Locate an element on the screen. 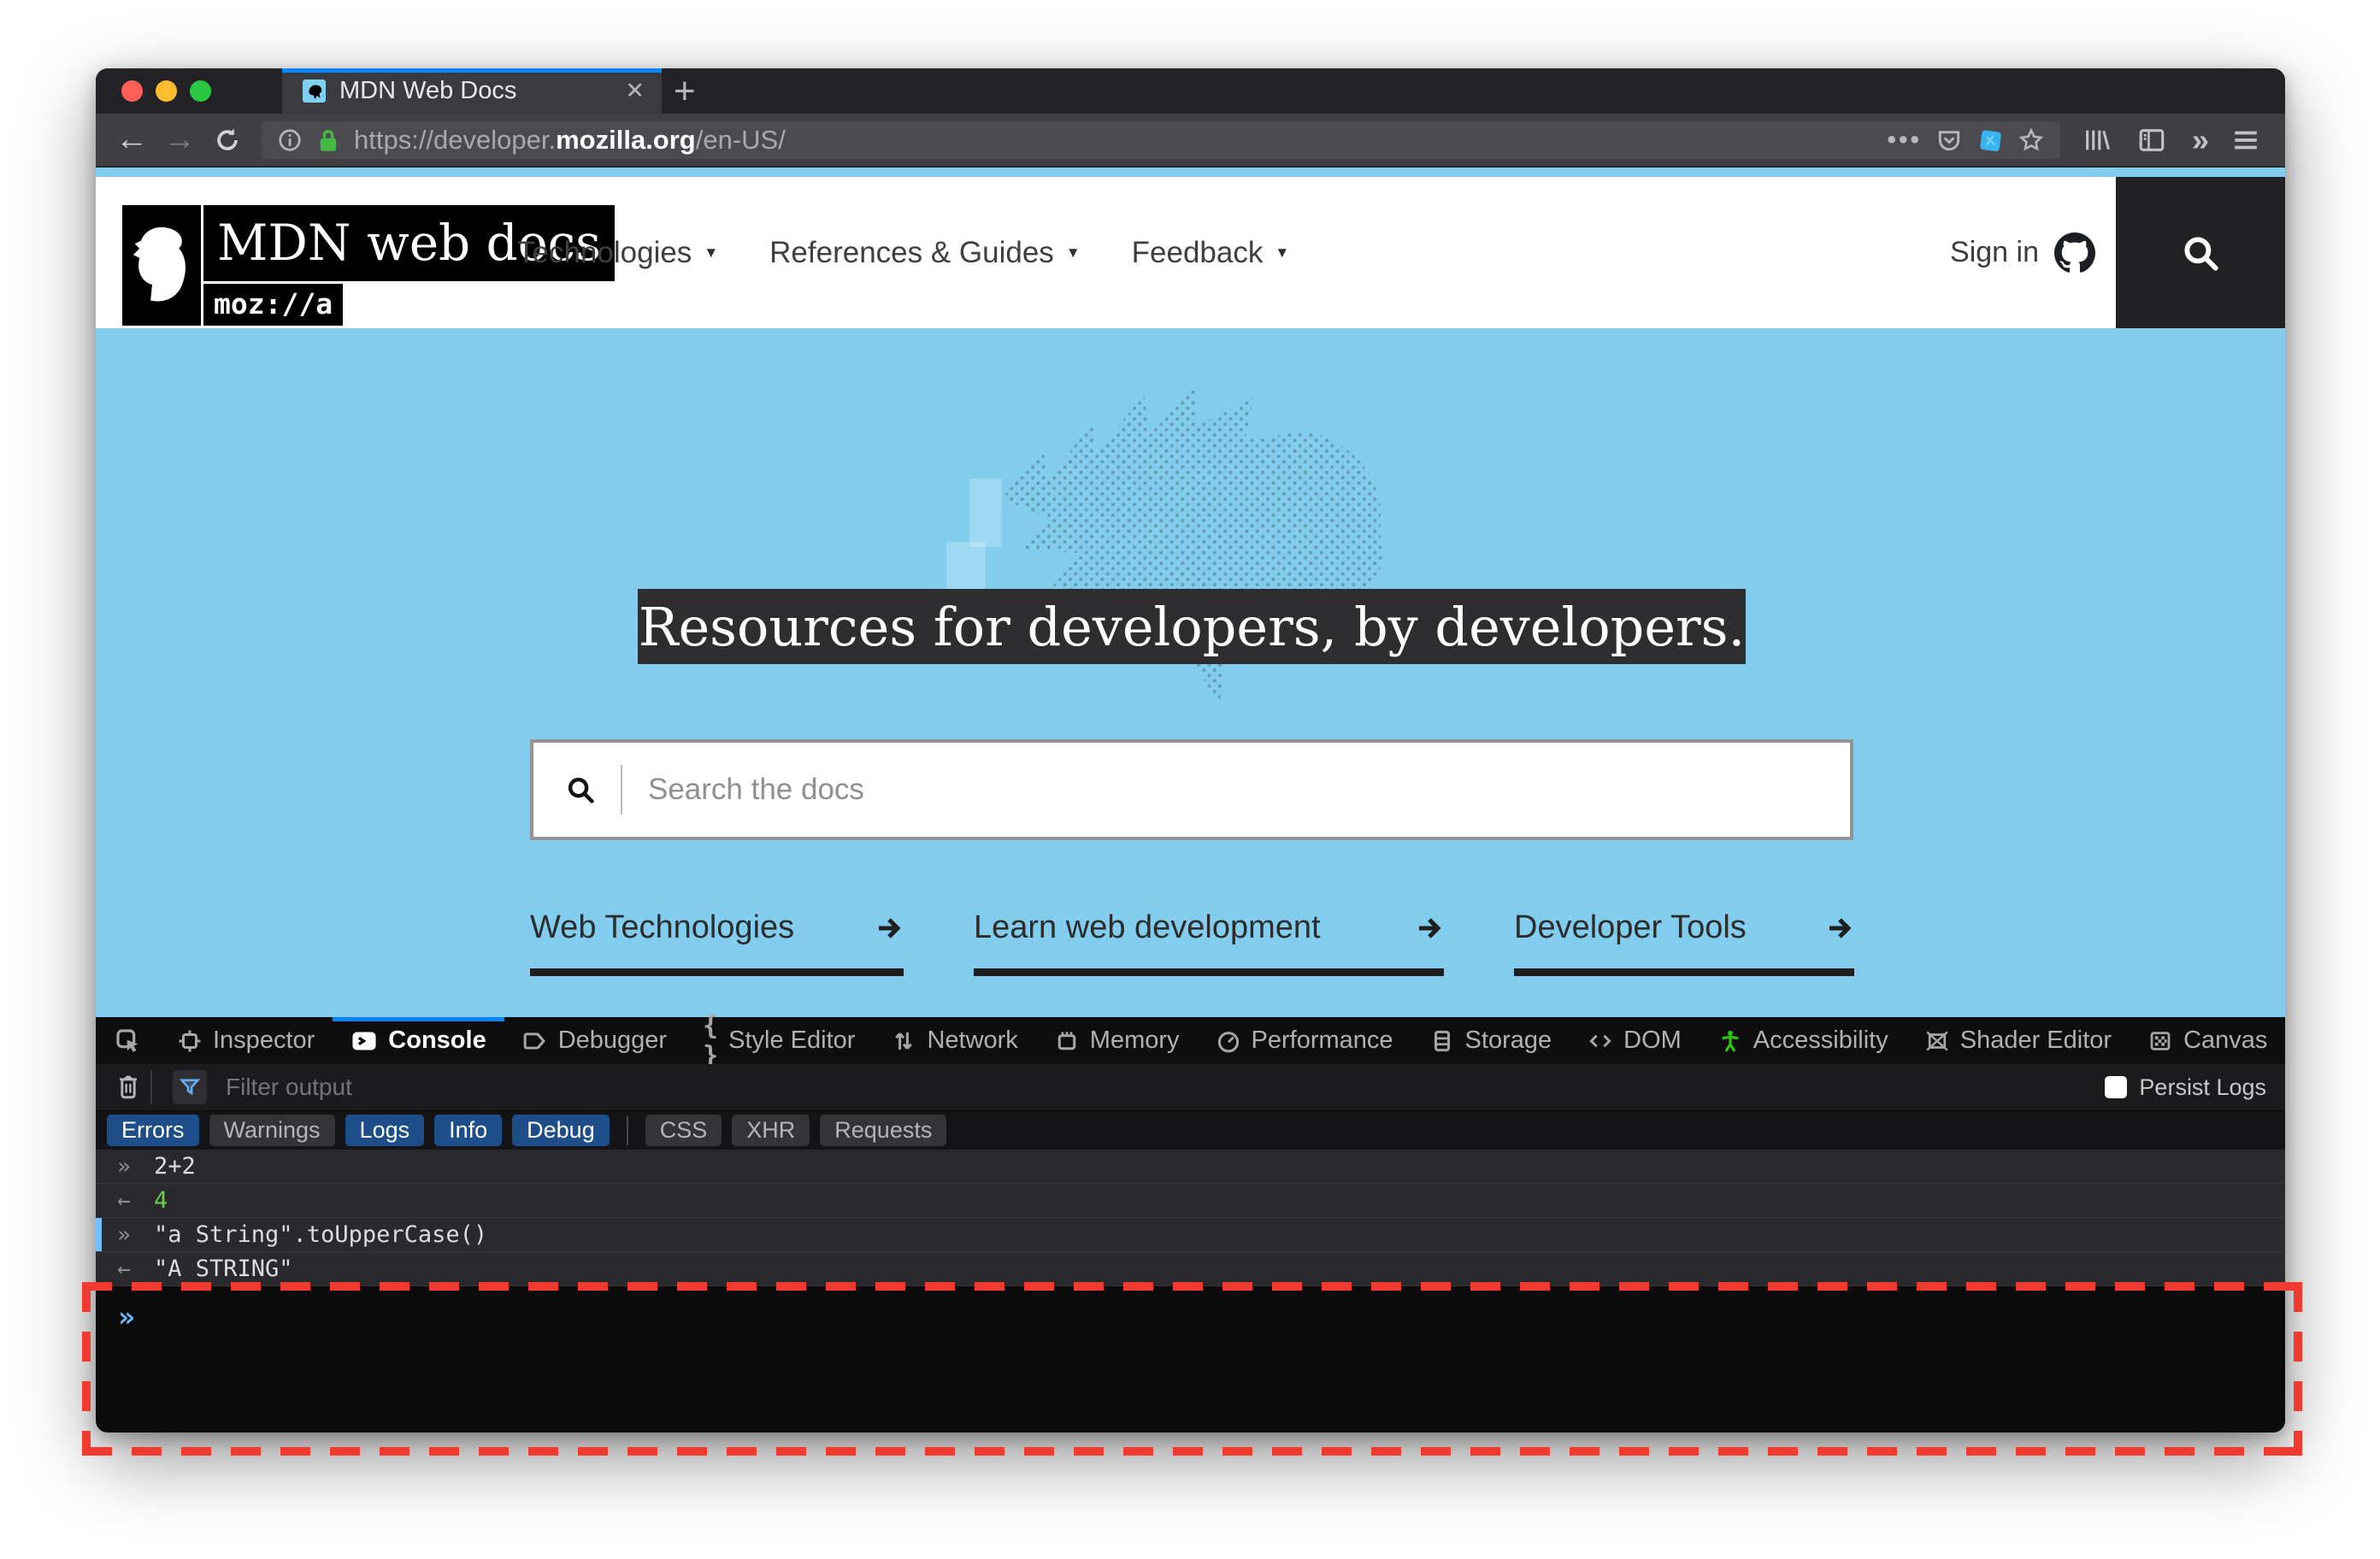 This screenshot has height=1559, width=2380. filter-info: Info is located at coordinates (469, 1131).